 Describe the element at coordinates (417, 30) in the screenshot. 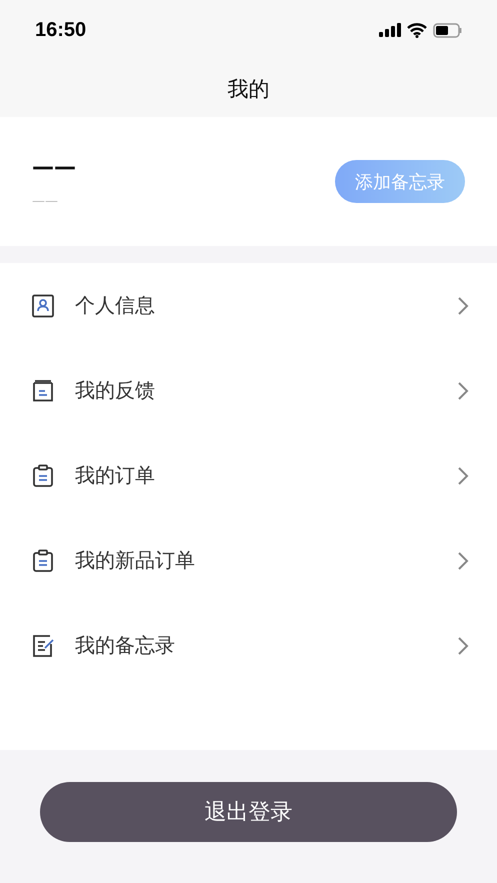

I see `wifi-icon` at that location.